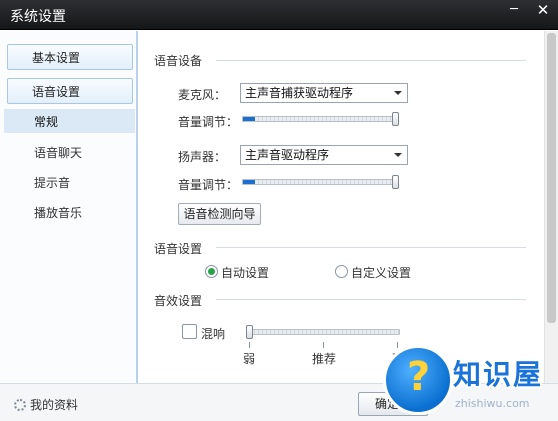 This screenshot has width=558, height=421. I want to click on watermark-domain: zhishiwu.com, so click(492, 403).